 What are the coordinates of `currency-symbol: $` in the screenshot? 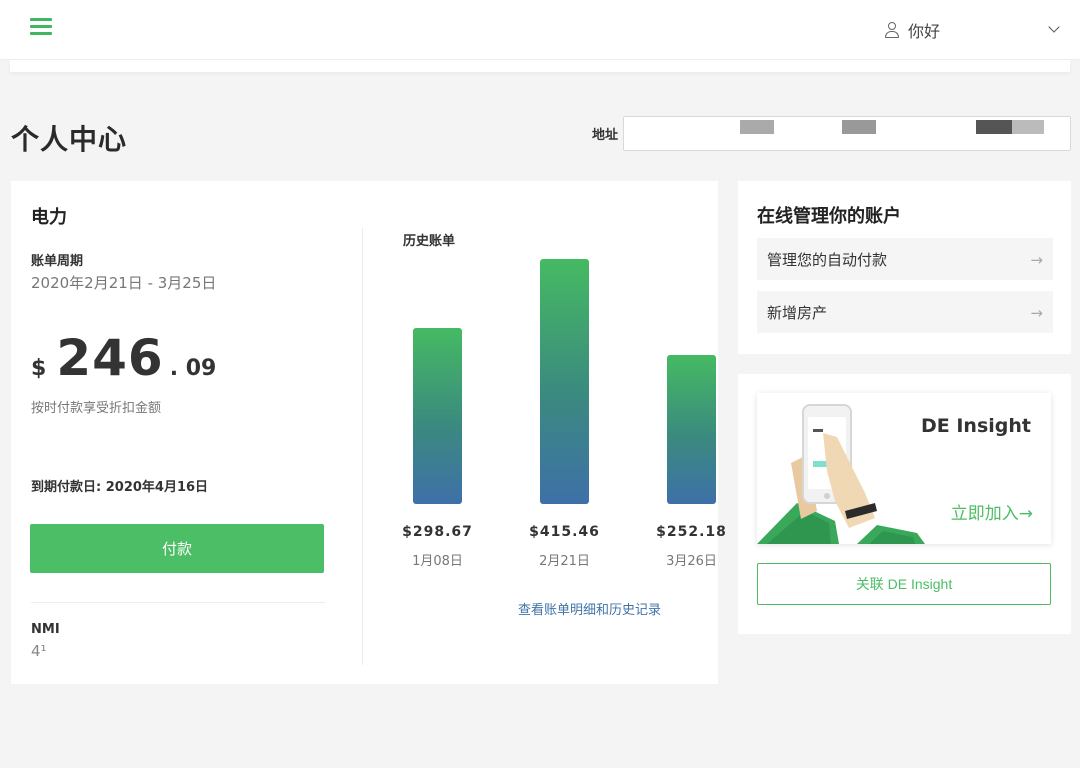 It's located at (39, 368).